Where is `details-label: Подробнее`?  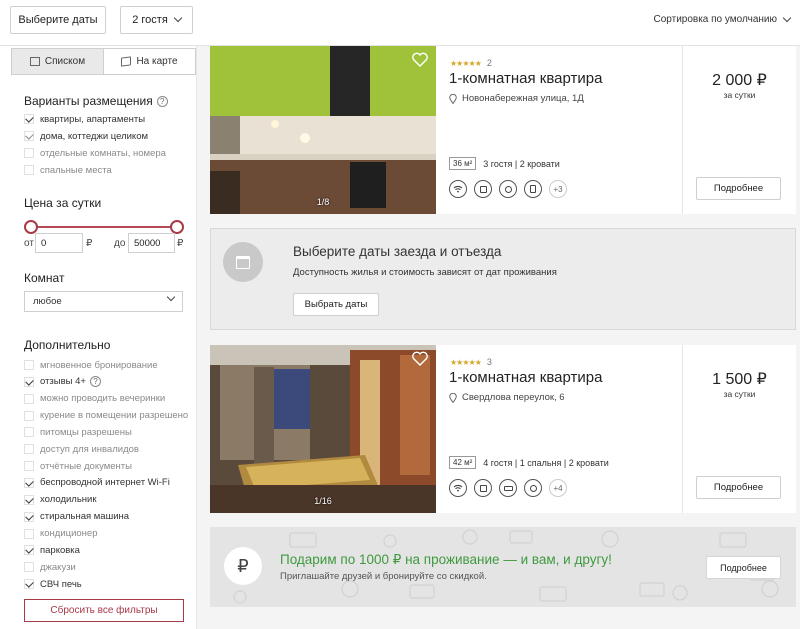
details-label: Подробнее is located at coordinates (738, 487).